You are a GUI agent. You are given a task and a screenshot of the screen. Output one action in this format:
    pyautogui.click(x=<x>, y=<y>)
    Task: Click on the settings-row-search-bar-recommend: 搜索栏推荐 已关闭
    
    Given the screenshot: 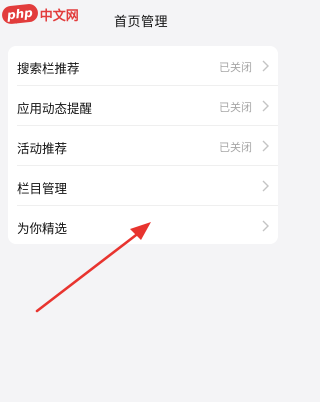 What is the action you would take?
    pyautogui.click(x=143, y=66)
    